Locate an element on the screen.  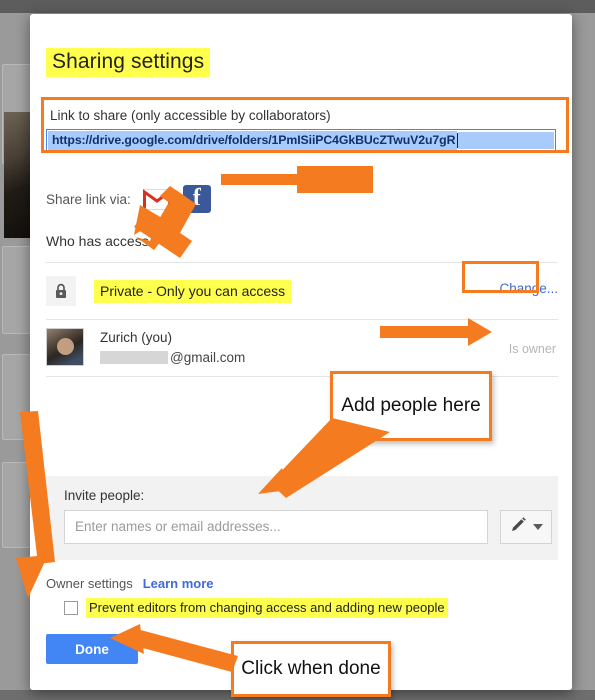
redacted-email-block is located at coordinates (134, 357).